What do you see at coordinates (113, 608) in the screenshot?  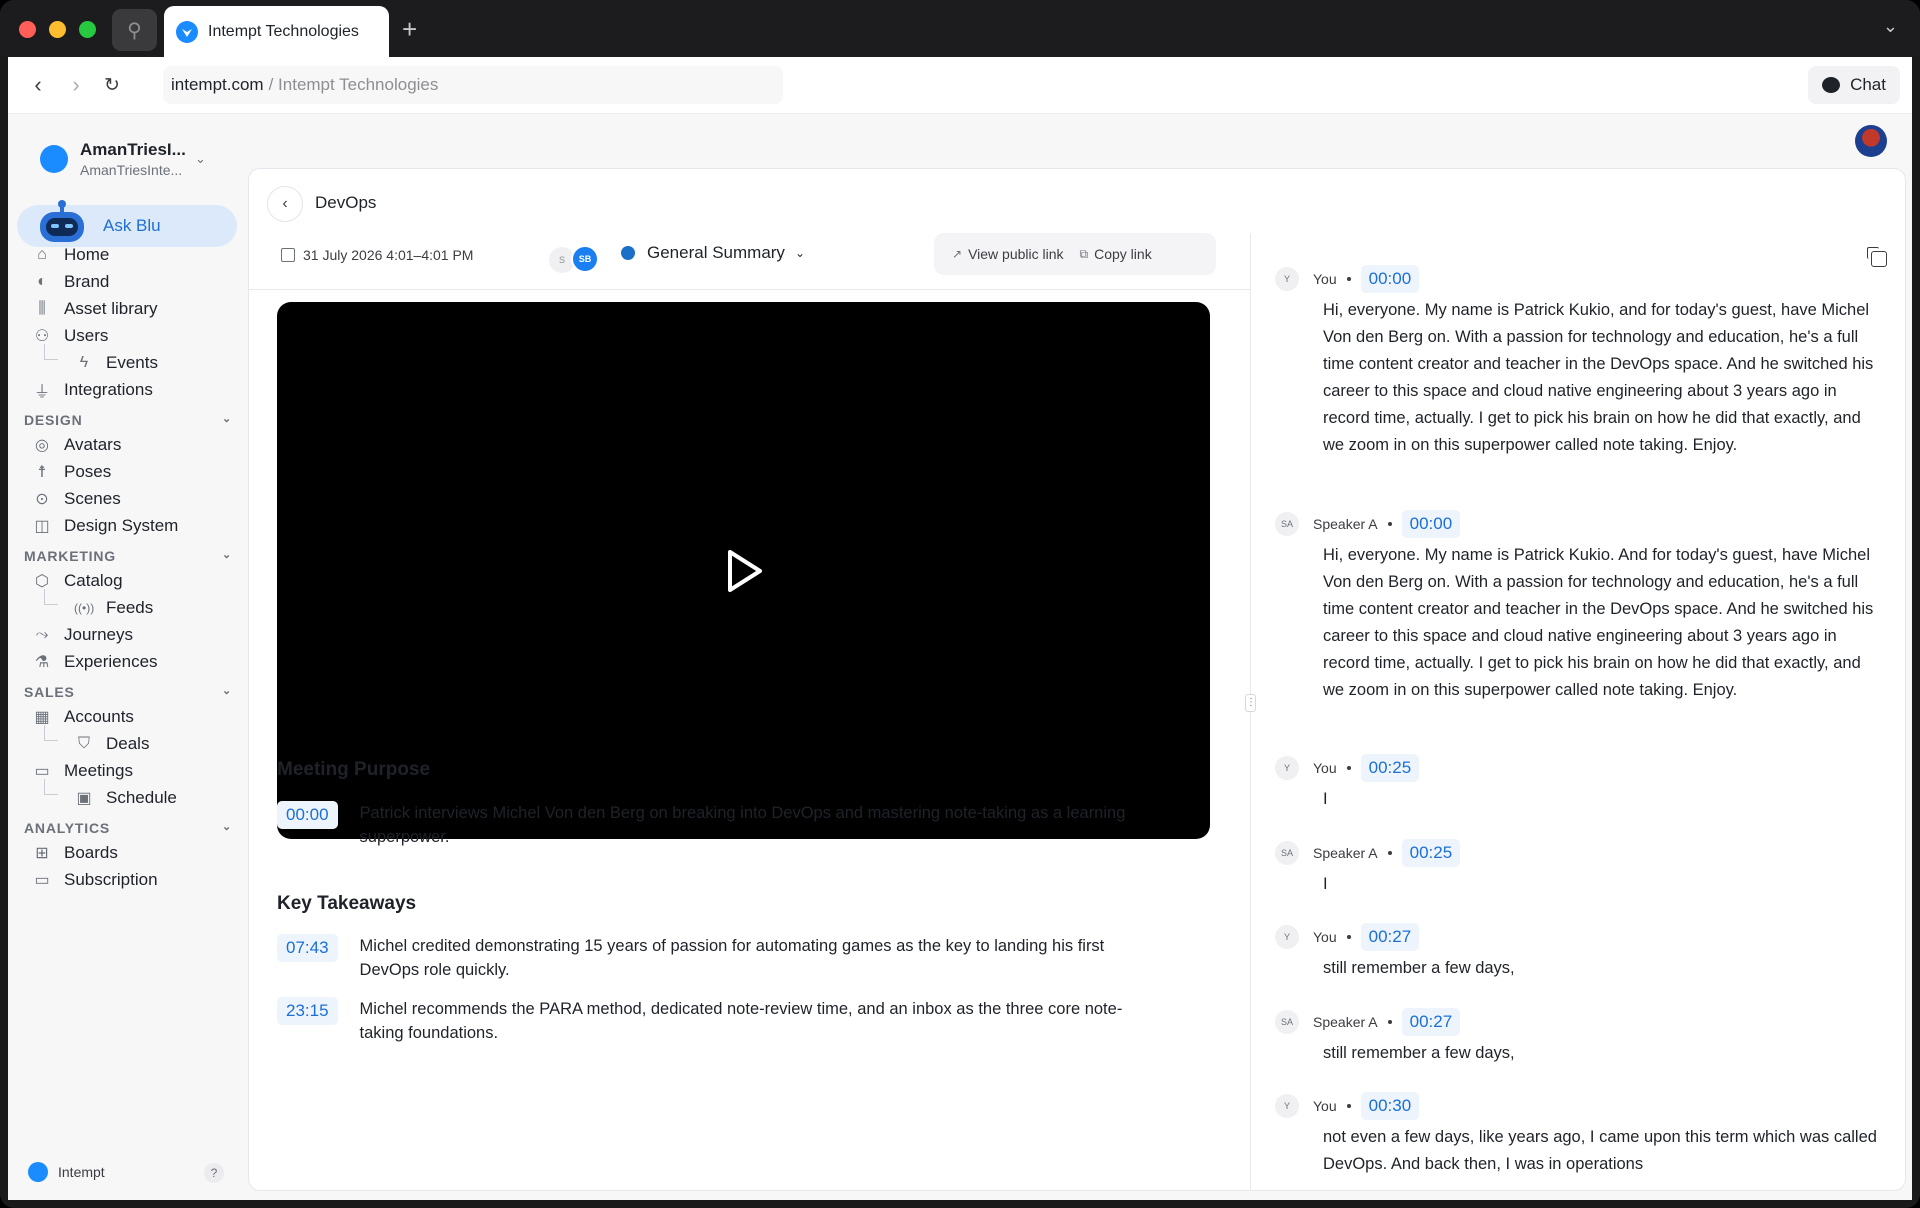 I see `sidebar-item-feeds: ((•)) Feeds` at bounding box center [113, 608].